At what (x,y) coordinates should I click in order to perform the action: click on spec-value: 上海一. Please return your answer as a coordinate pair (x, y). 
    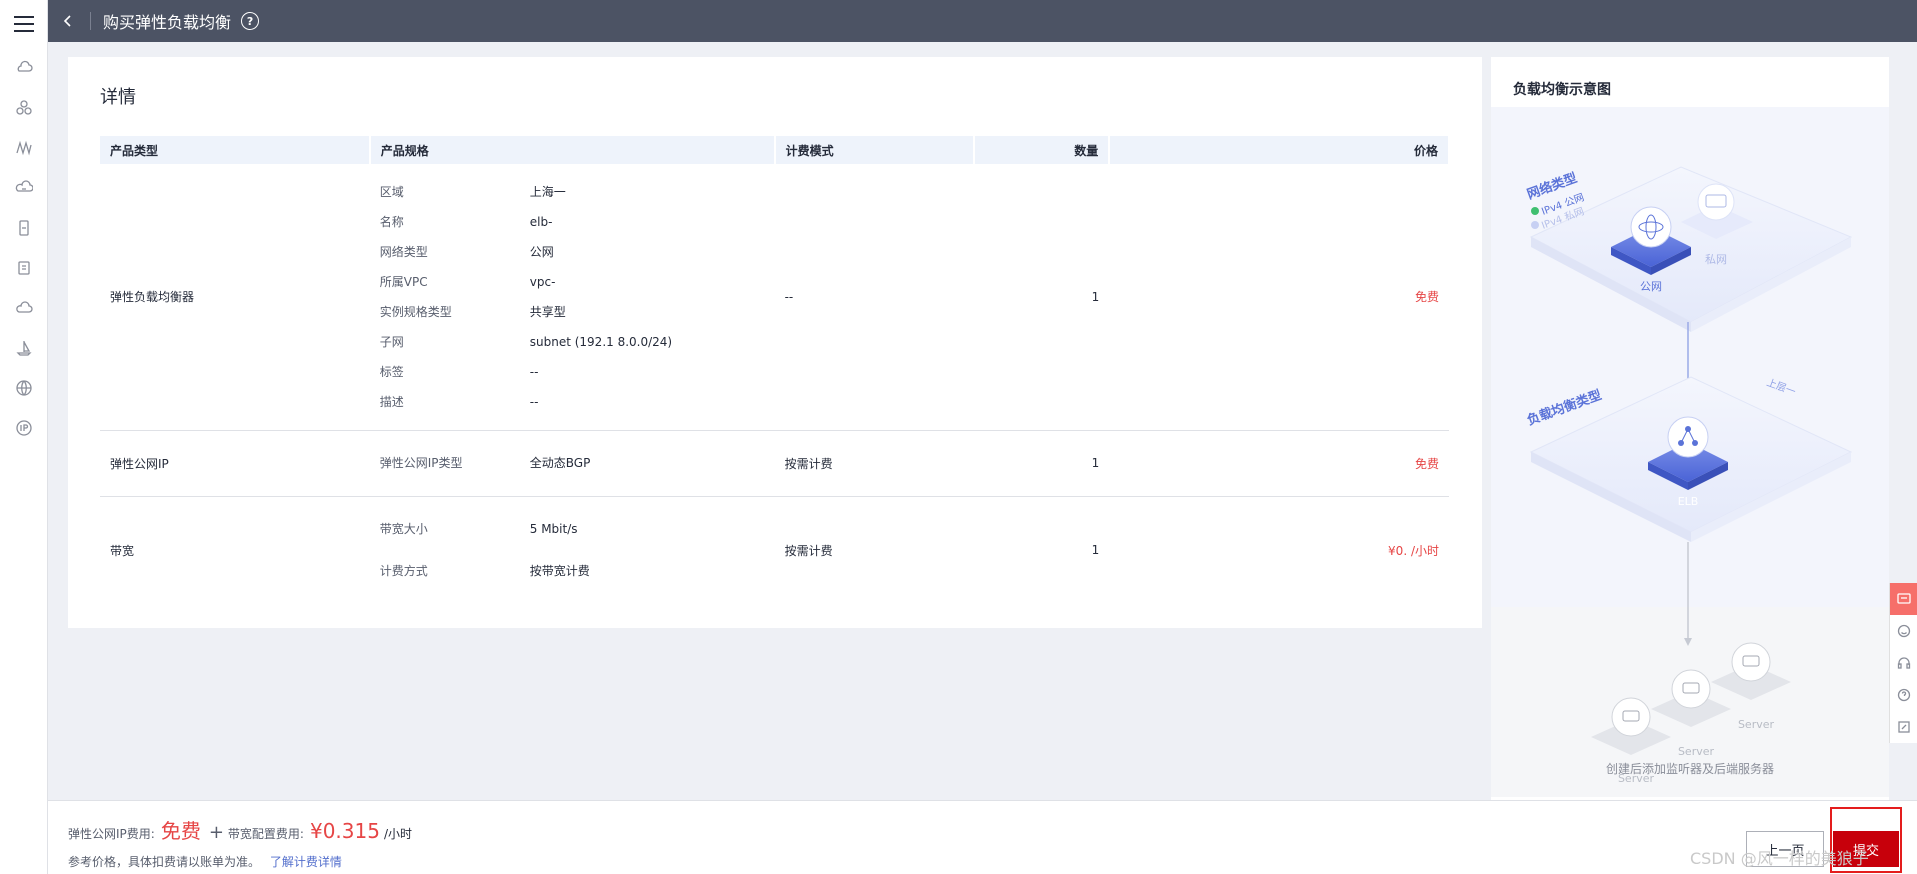
    Looking at the image, I should click on (547, 191).